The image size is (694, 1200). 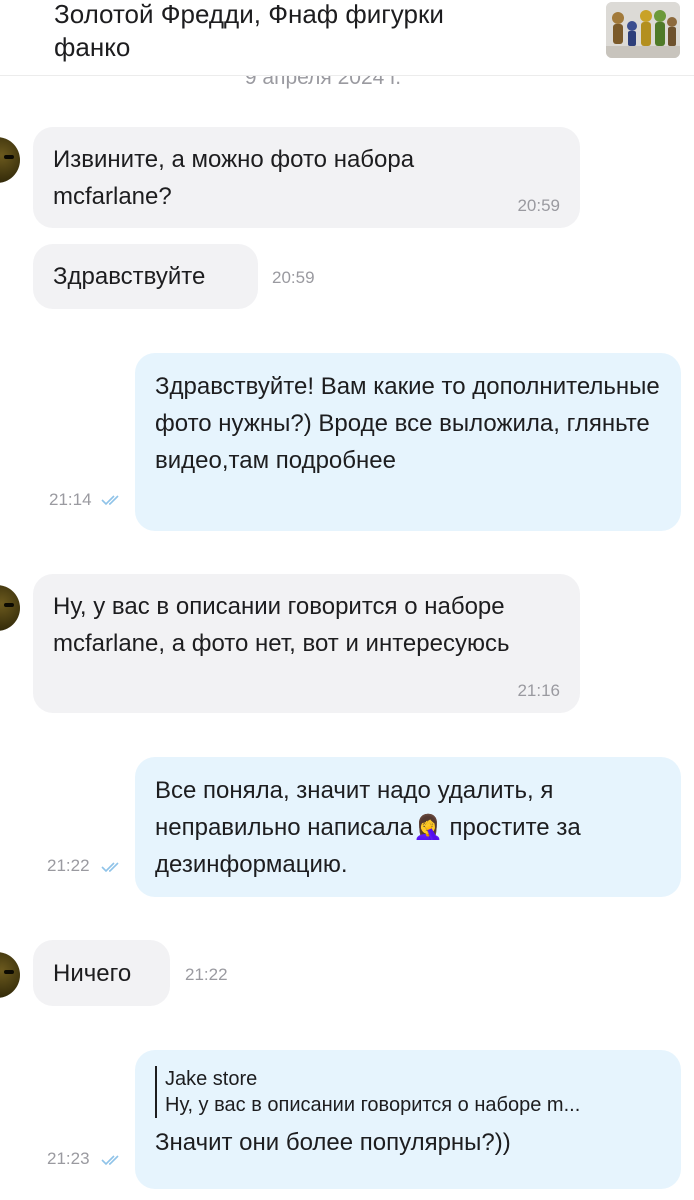 What do you see at coordinates (68, 1158) in the screenshot?
I see `message-time: 21:23` at bounding box center [68, 1158].